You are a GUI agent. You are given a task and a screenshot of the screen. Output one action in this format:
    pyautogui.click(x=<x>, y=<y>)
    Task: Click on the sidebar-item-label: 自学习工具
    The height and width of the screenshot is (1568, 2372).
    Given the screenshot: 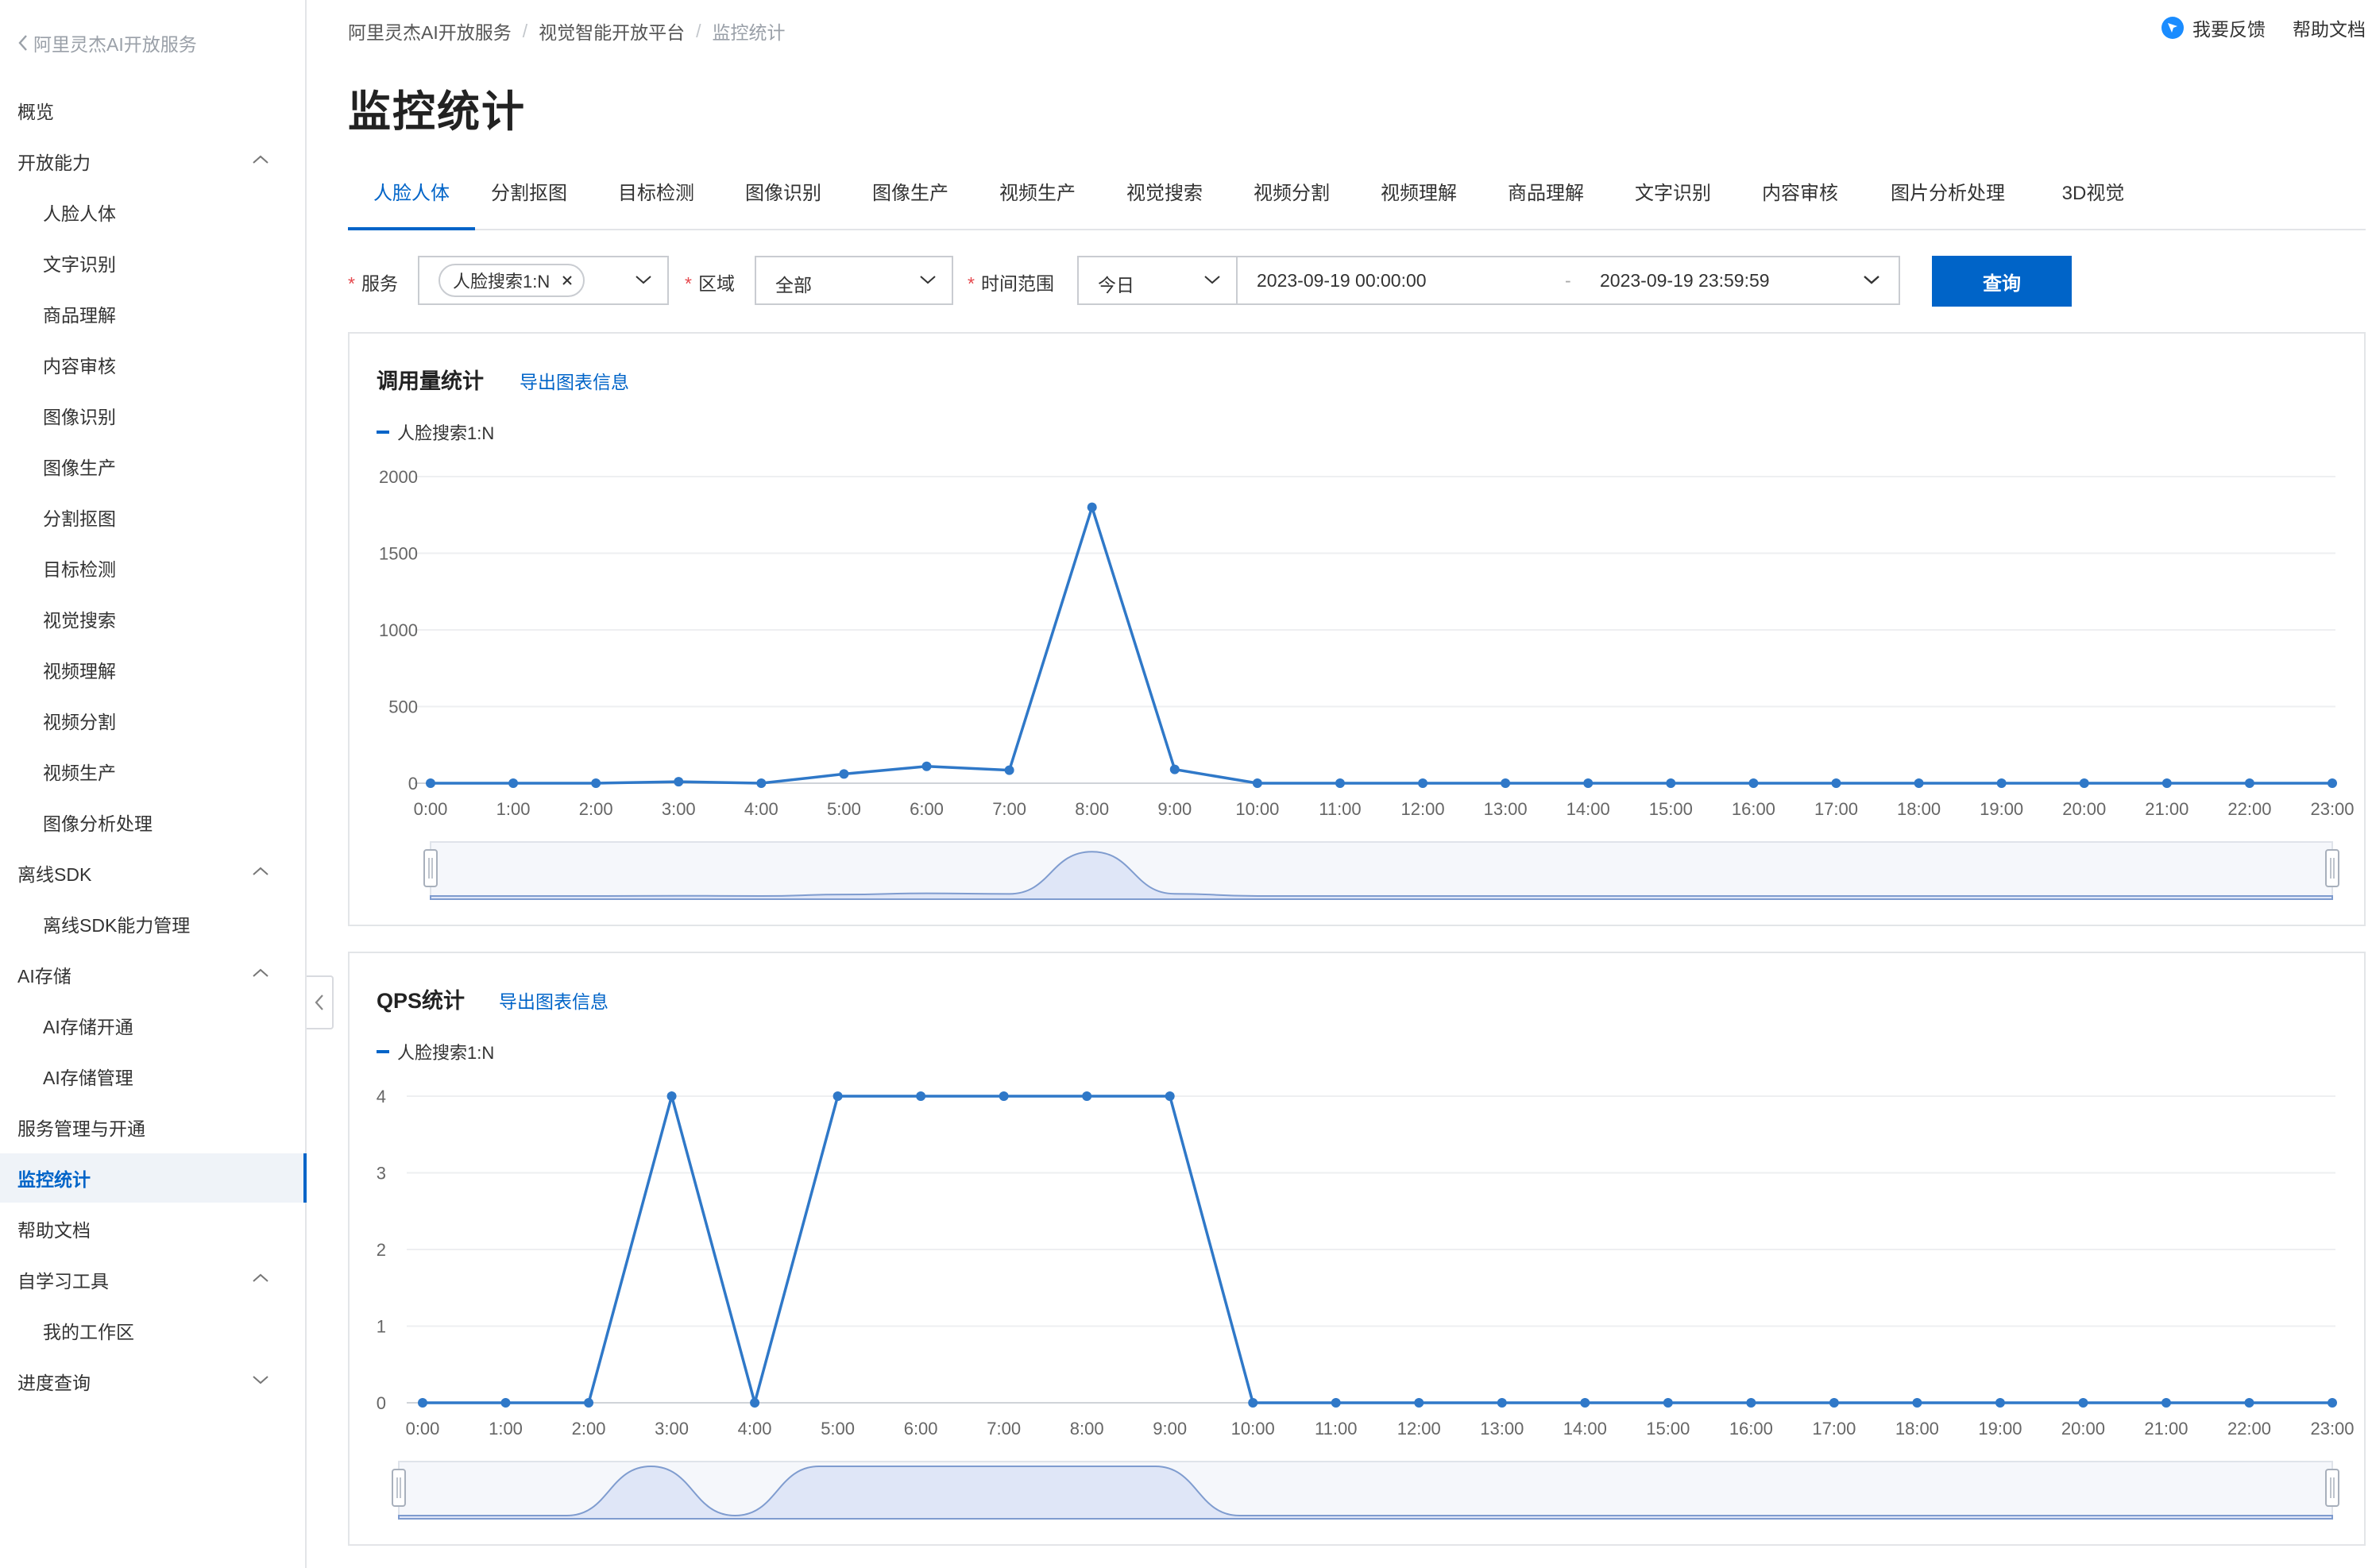 What is the action you would take?
    pyautogui.click(x=63, y=1281)
    